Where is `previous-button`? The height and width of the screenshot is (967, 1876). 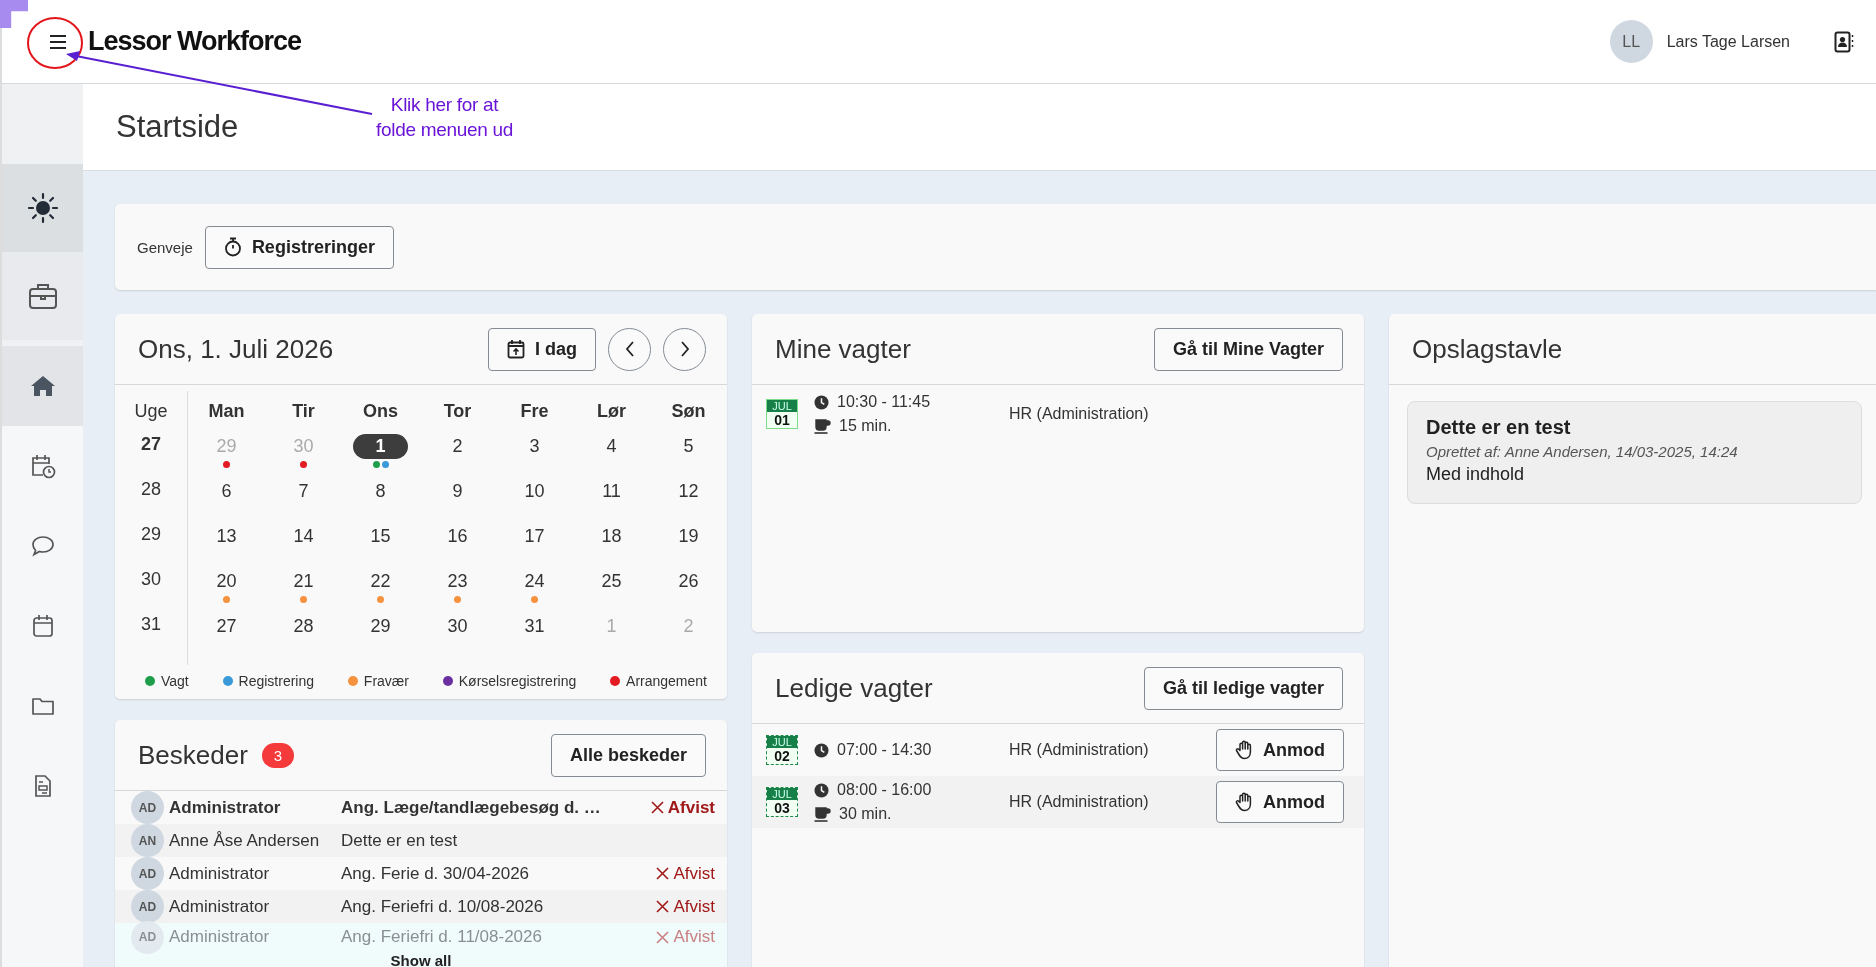
previous-button is located at coordinates (629, 349).